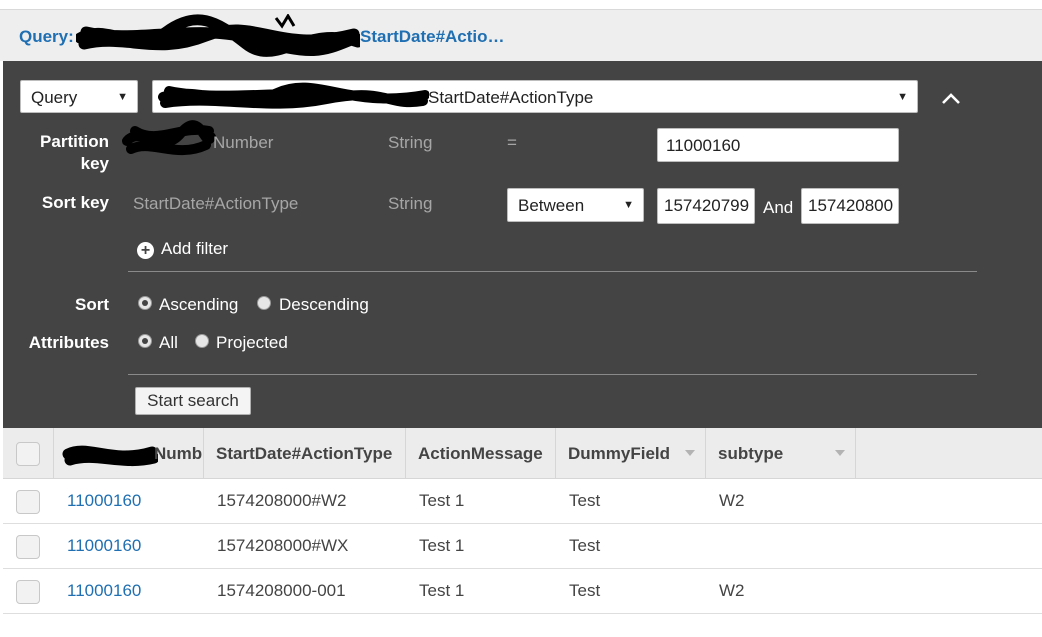 The width and height of the screenshot is (1042, 637). Describe the element at coordinates (522, 501) in the screenshot. I see `table-row: 11000160 1574208000#W2 Test 1 Test W2` at that location.